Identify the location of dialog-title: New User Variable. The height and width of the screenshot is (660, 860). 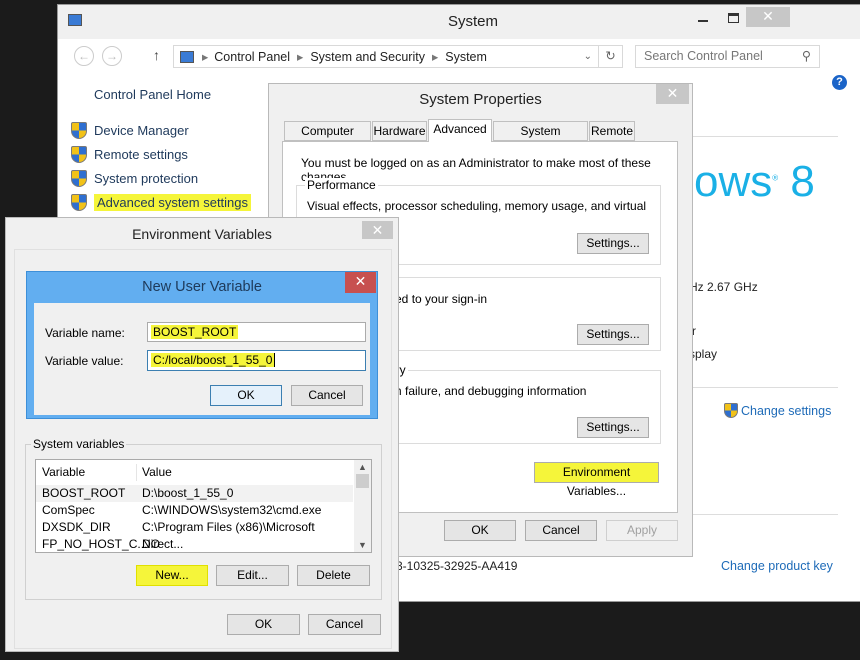
(202, 287).